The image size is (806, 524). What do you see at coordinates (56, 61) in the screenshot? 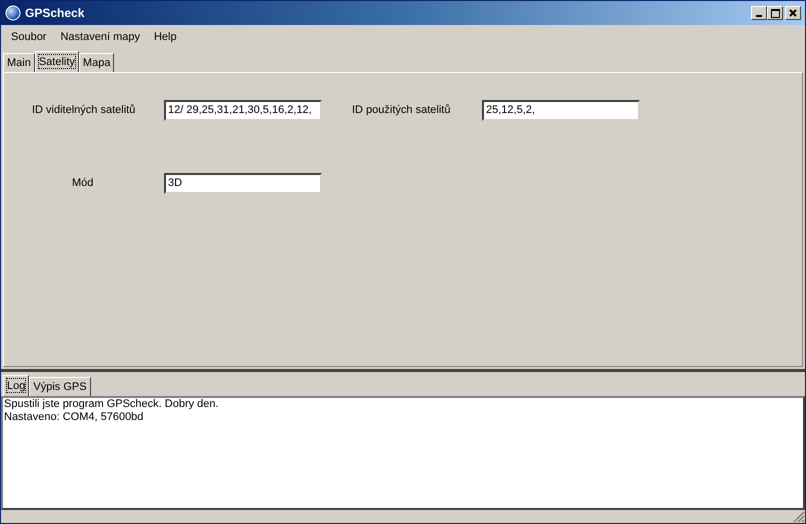
I see `tab: Satelity` at bounding box center [56, 61].